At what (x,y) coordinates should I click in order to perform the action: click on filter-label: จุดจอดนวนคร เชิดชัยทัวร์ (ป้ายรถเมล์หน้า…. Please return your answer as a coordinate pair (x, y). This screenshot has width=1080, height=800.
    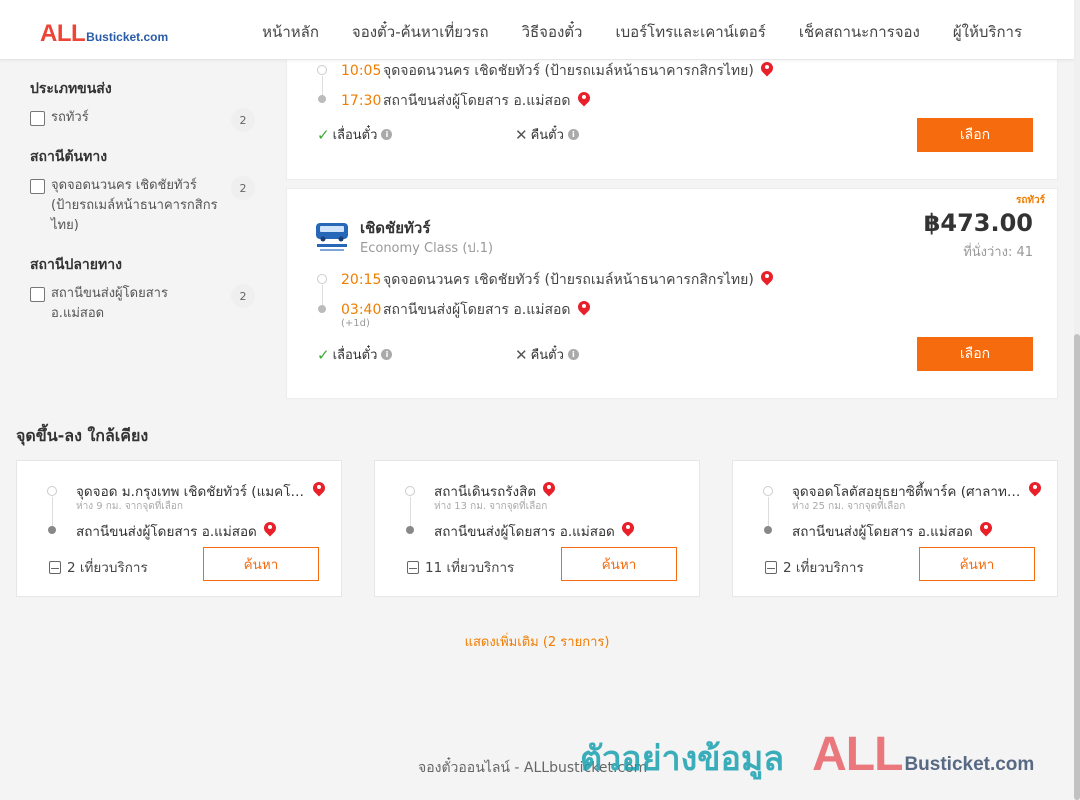
    Looking at the image, I should click on (136, 206).